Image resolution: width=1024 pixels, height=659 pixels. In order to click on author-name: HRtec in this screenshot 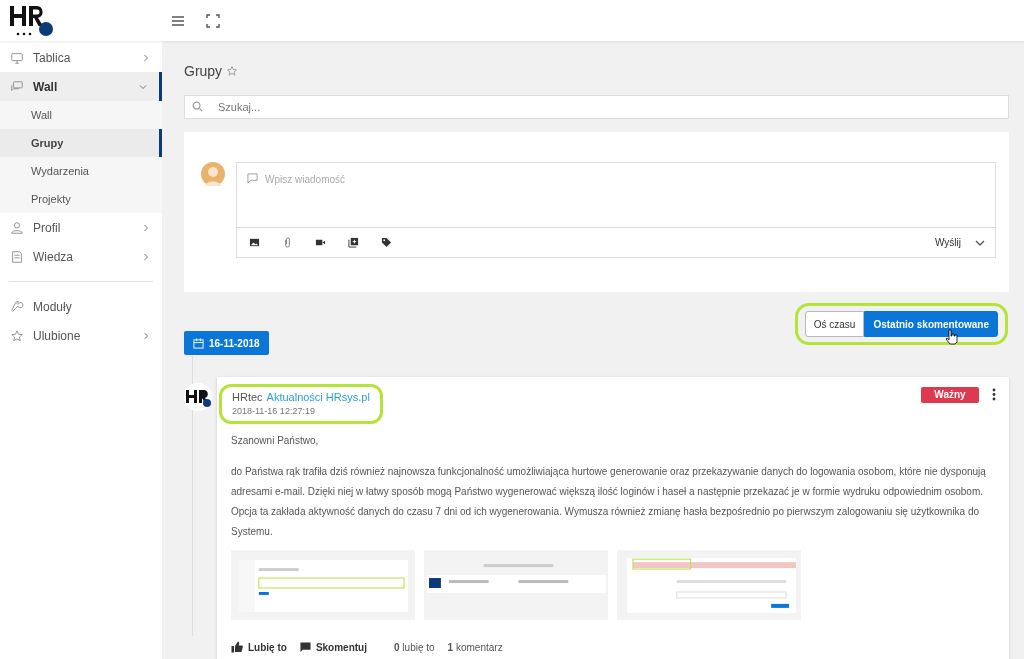, I will do `click(247, 397)`.